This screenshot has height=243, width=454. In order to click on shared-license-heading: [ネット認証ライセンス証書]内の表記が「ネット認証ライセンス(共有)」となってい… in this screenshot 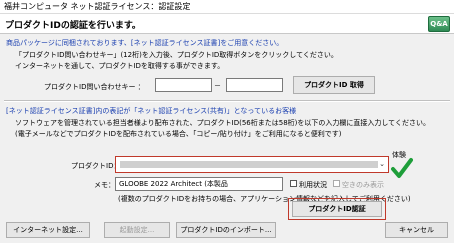, I will do `click(151, 111)`.